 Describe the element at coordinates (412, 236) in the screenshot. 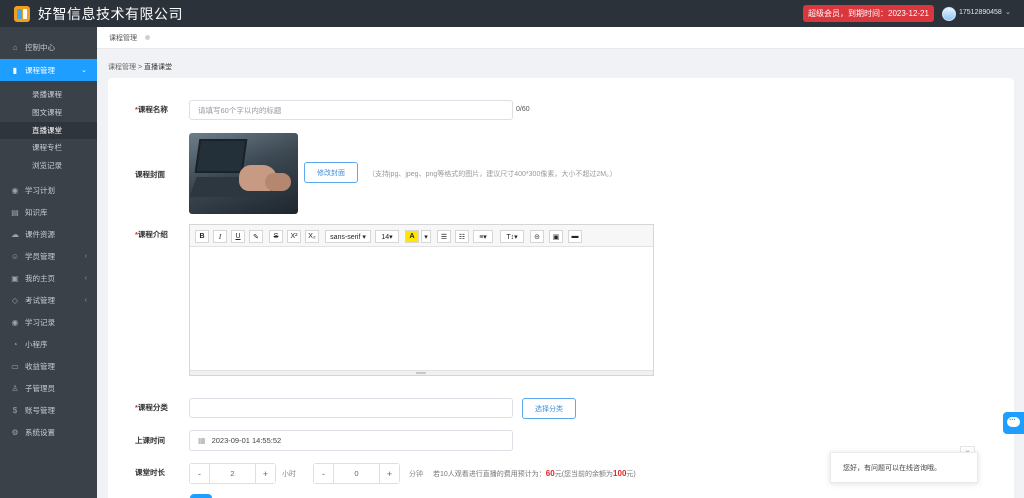

I see `text-color-button: A` at that location.